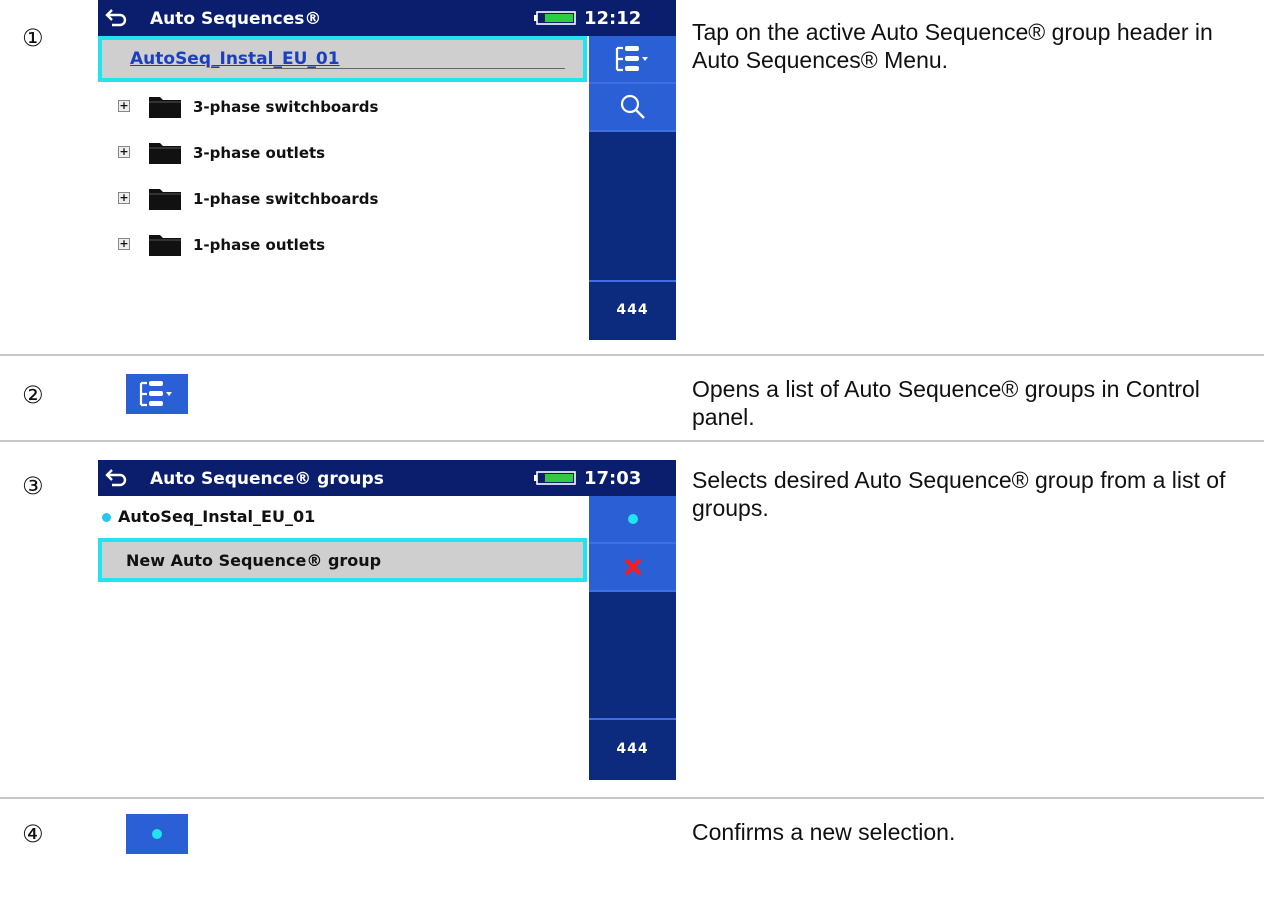  What do you see at coordinates (342, 516) in the screenshot?
I see `group-item-active: AutoSeq_Instal_EU_01` at bounding box center [342, 516].